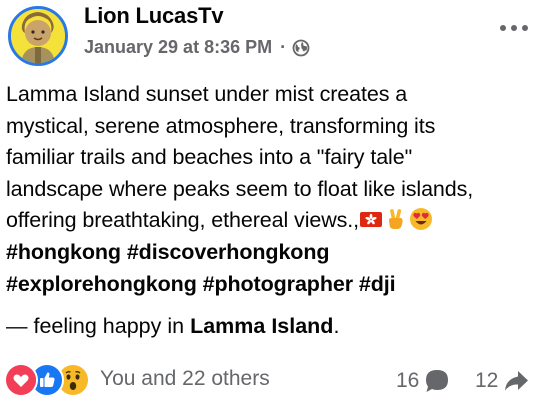 The width and height of the screenshot is (550, 401). I want to click on feeling-suffix: ., so click(336, 326).